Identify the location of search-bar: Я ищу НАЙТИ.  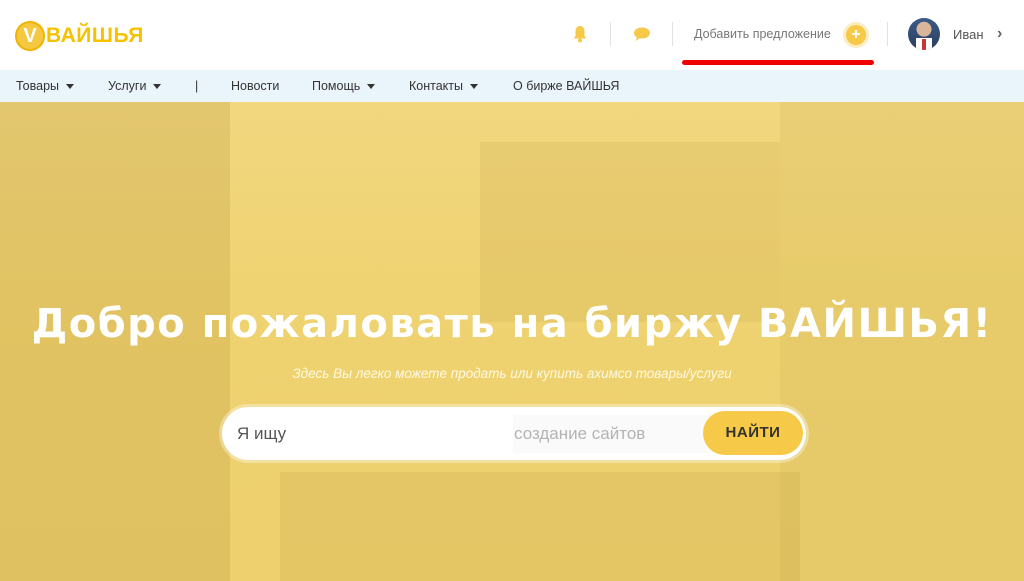
(514, 433).